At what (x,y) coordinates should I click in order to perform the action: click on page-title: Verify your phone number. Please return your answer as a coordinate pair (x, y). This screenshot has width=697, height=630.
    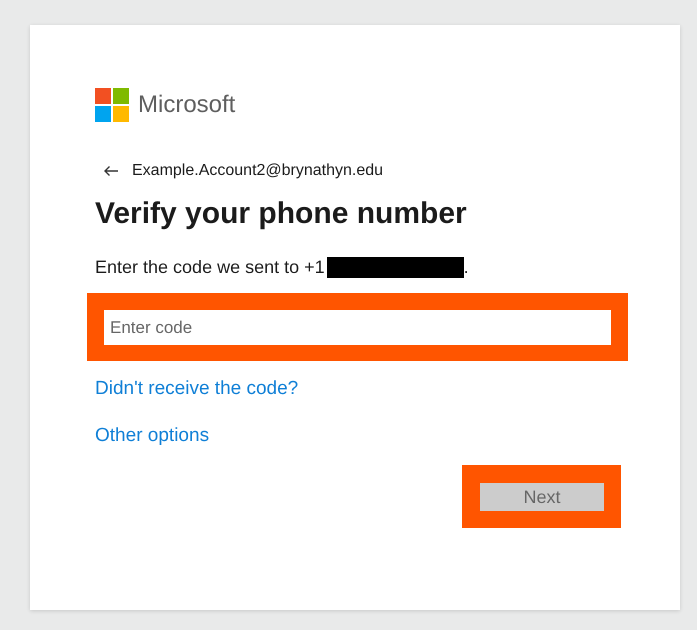
    Looking at the image, I should click on (281, 214).